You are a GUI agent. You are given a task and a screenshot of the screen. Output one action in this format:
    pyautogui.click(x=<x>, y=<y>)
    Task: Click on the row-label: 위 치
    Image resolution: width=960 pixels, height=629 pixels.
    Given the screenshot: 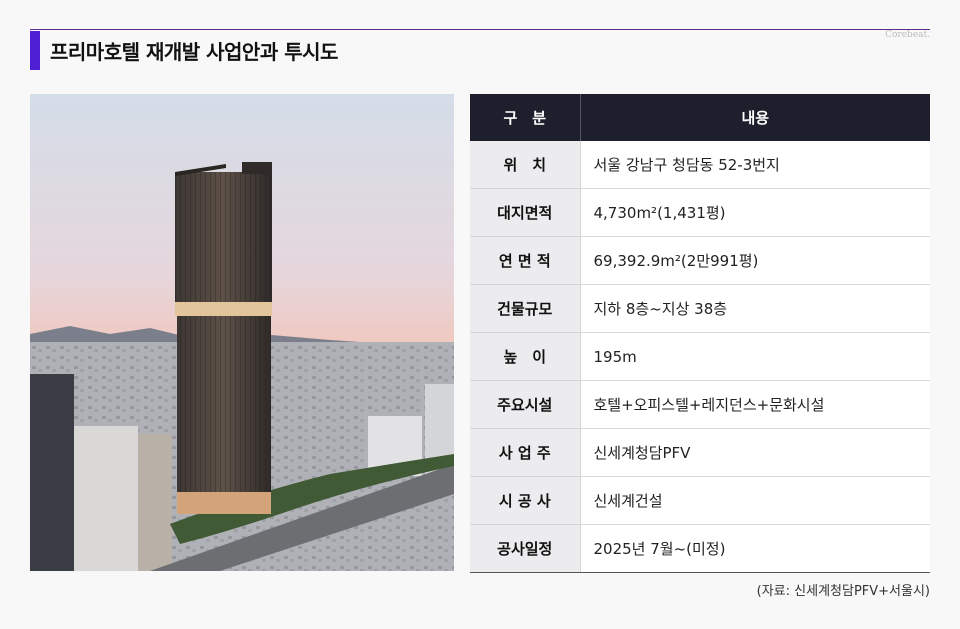 What is the action you would take?
    pyautogui.click(x=525, y=165)
    